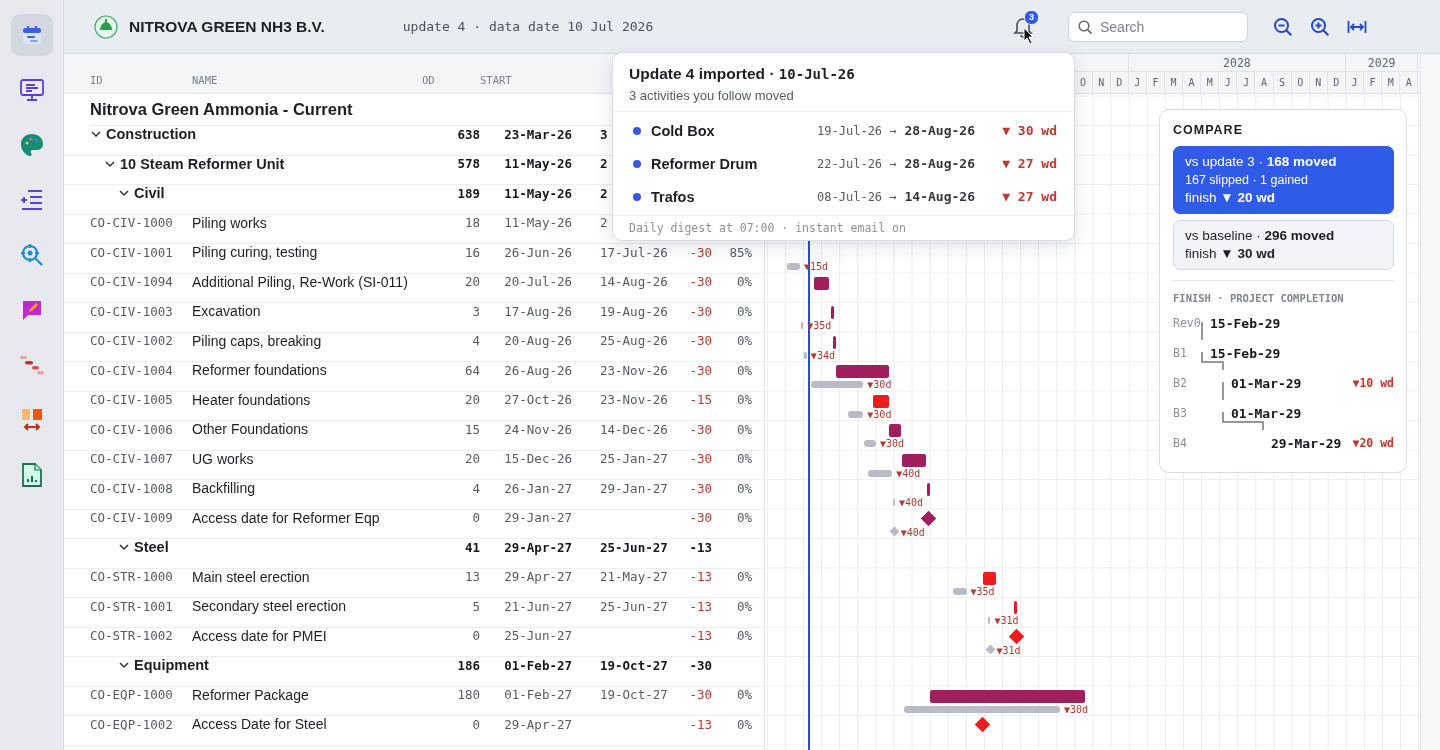 Image resolution: width=1440 pixels, height=750 pixels. Describe the element at coordinates (912, 532) in the screenshot. I see `slip-label: ▼40d` at that location.